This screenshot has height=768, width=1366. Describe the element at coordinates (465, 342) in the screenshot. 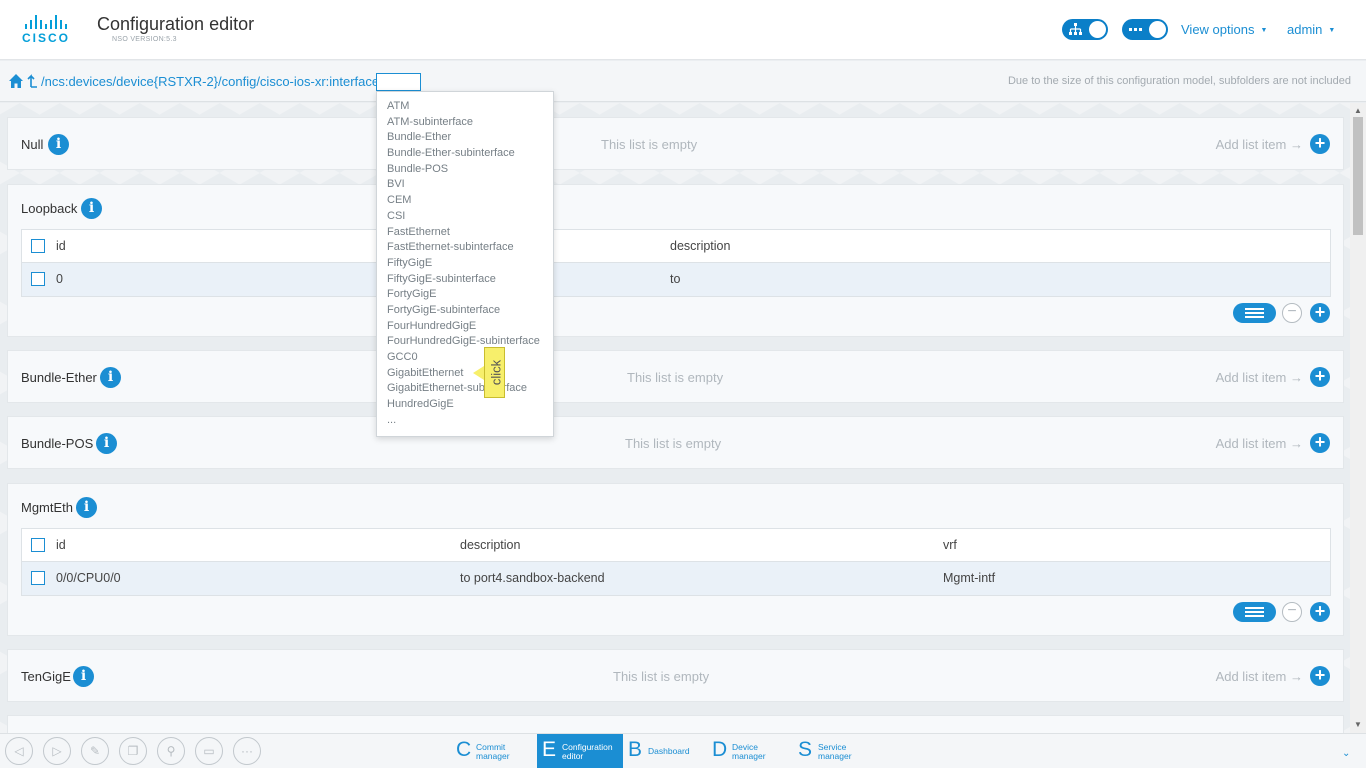

I see `dropdown-item: FourHundredGigE-subinterface` at that location.